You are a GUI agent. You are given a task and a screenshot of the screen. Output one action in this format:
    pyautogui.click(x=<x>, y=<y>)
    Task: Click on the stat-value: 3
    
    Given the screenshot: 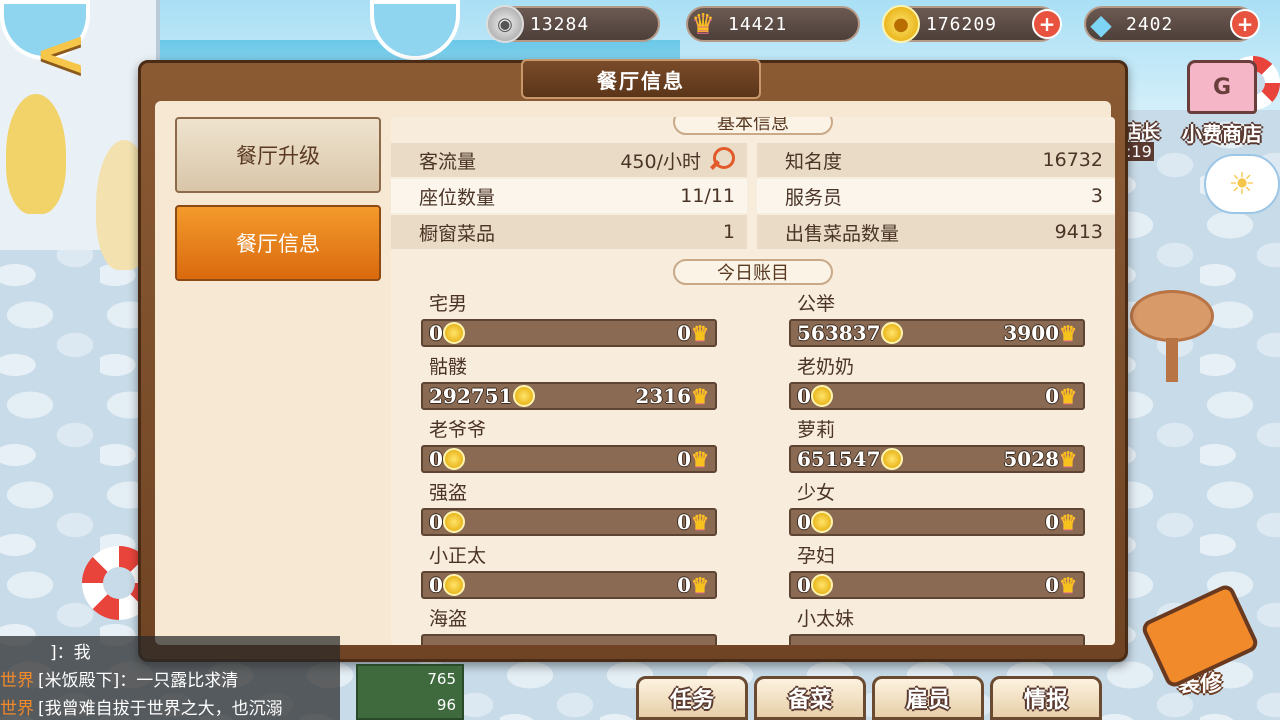 What is the action you would take?
    pyautogui.click(x=1096, y=196)
    